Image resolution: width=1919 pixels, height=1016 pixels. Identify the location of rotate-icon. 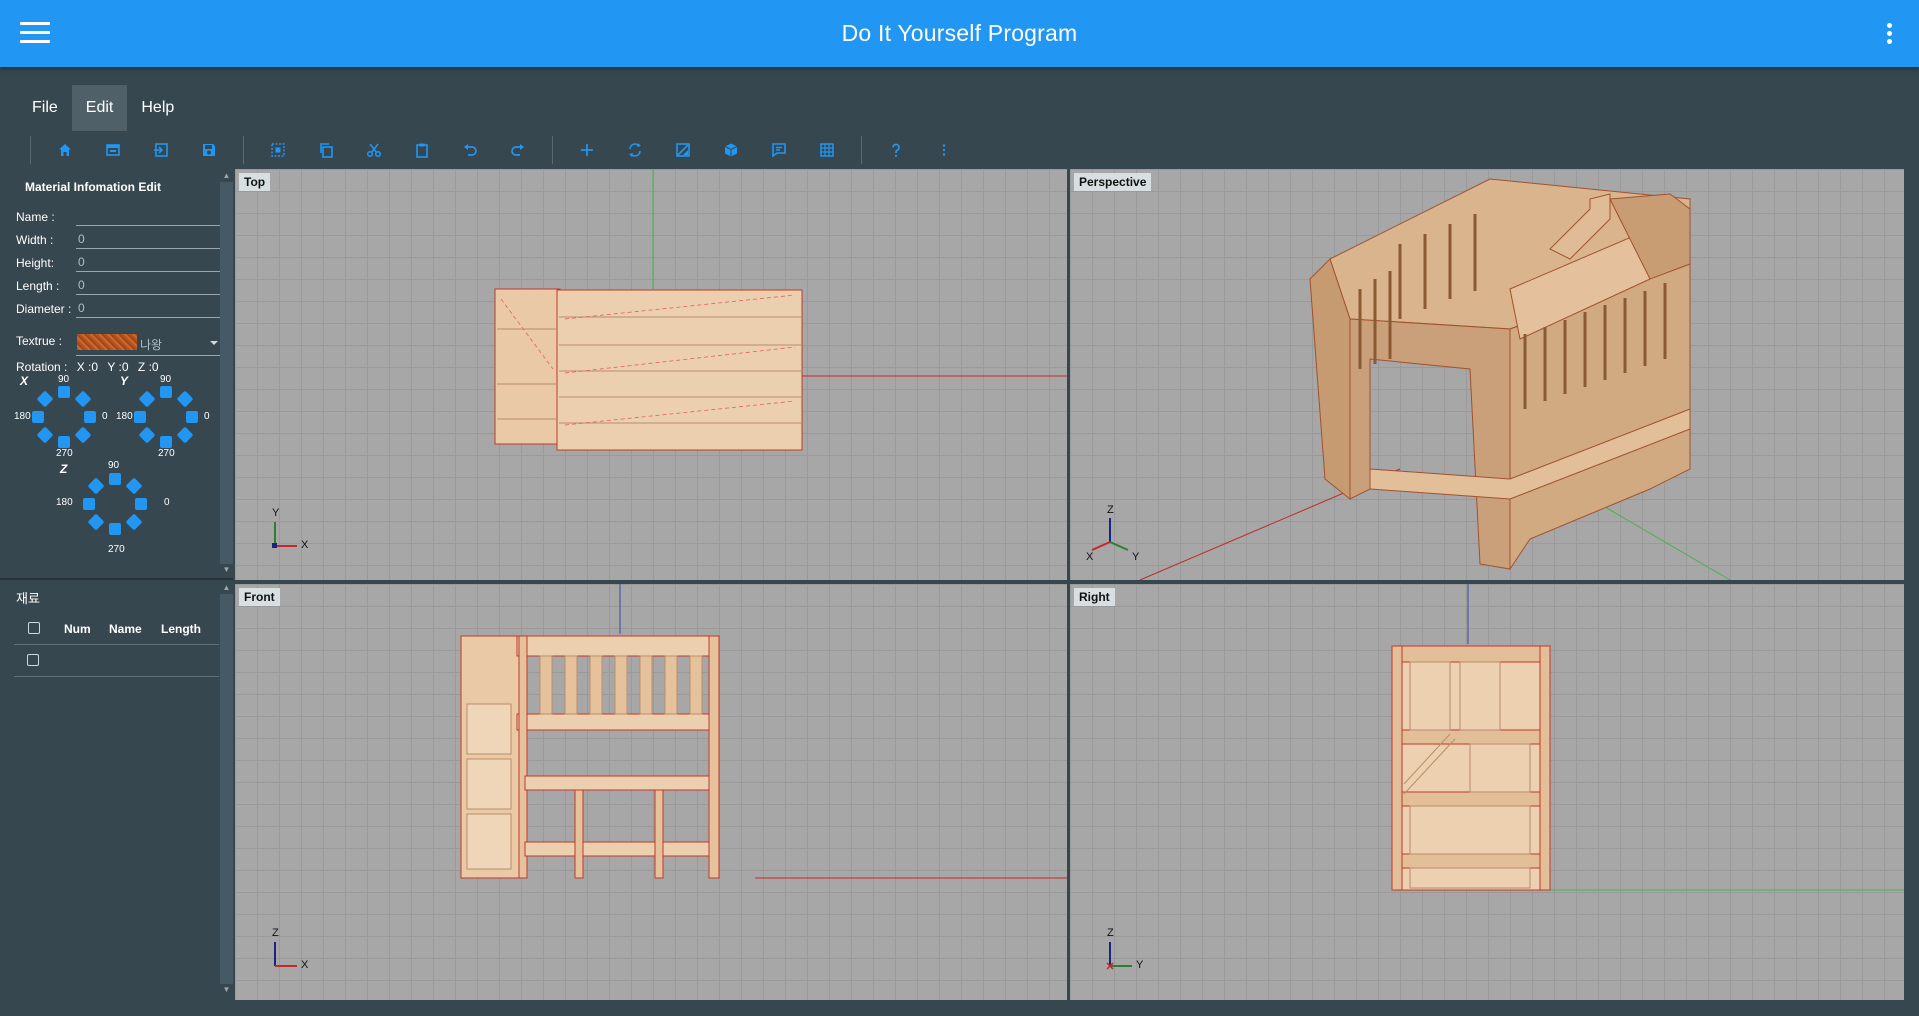
(635, 150).